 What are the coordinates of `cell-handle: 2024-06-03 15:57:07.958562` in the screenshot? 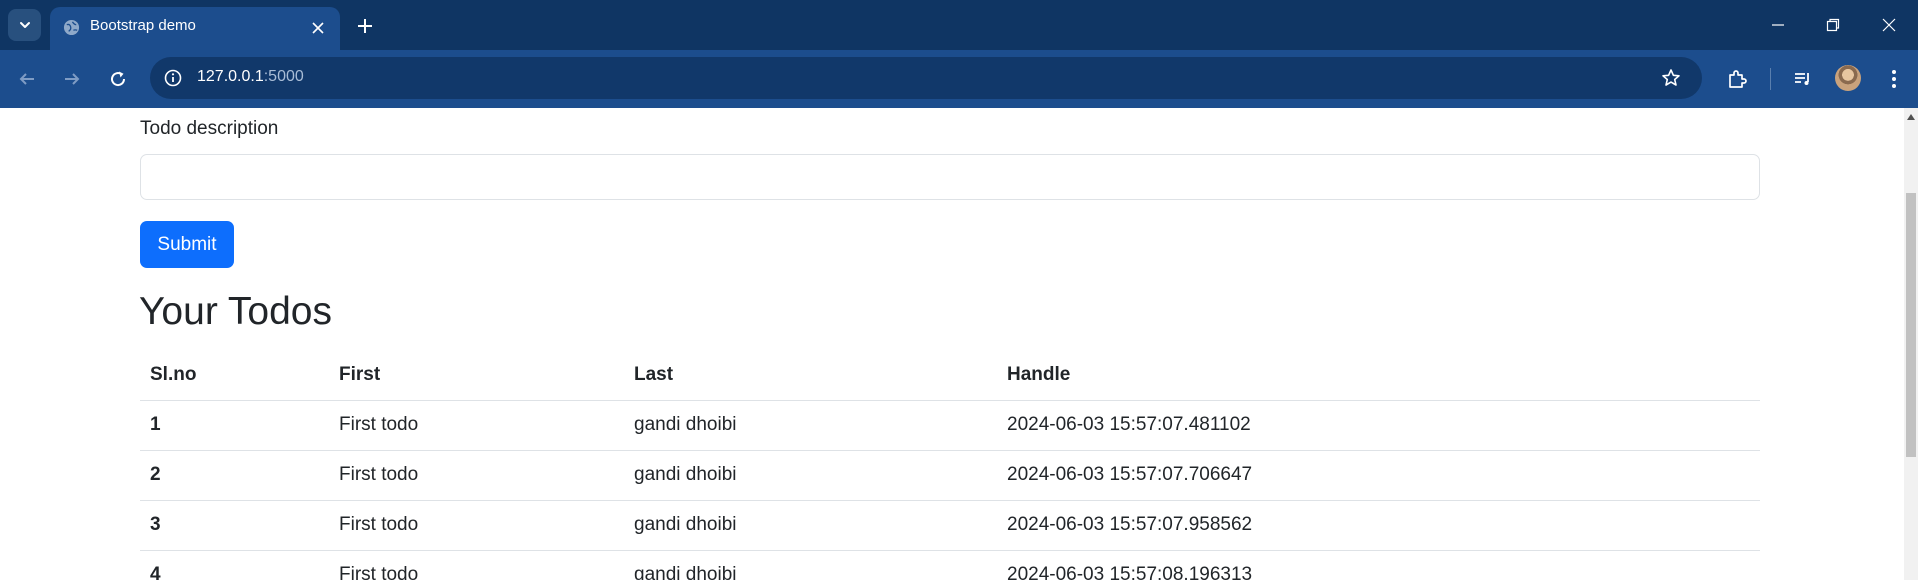 It's located at (1378, 525).